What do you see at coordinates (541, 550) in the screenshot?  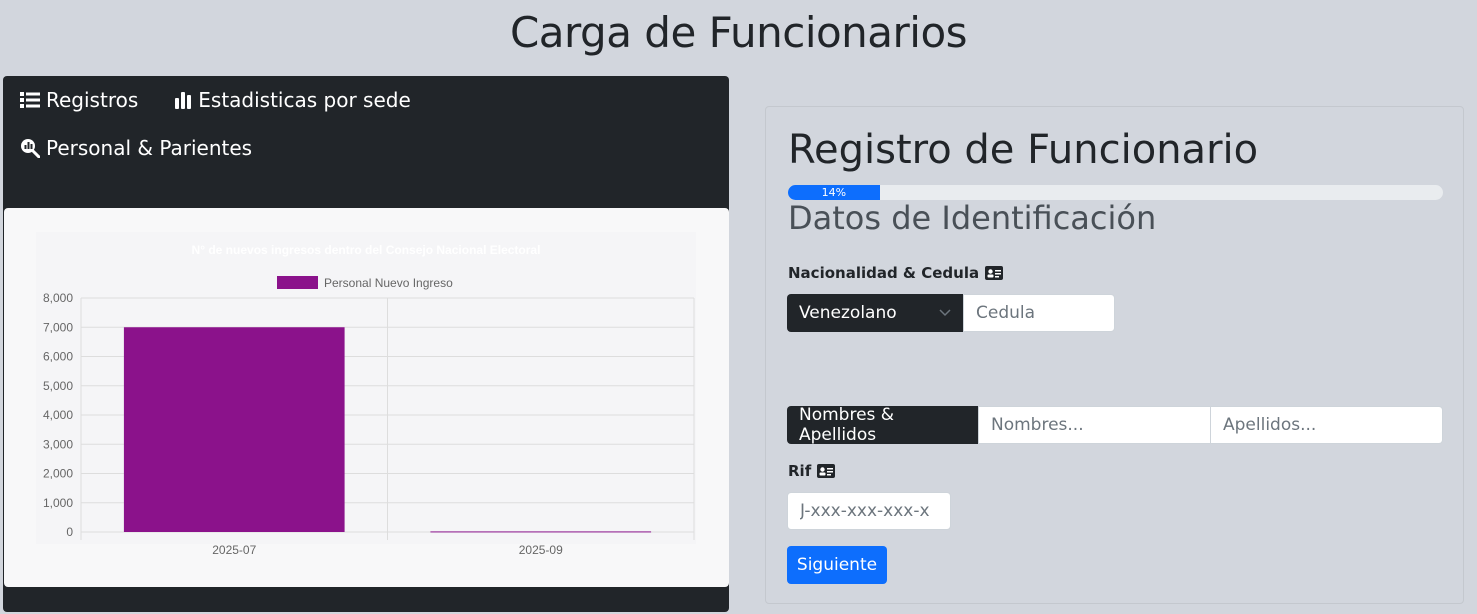 I see `x-tick-label: 2025-09` at bounding box center [541, 550].